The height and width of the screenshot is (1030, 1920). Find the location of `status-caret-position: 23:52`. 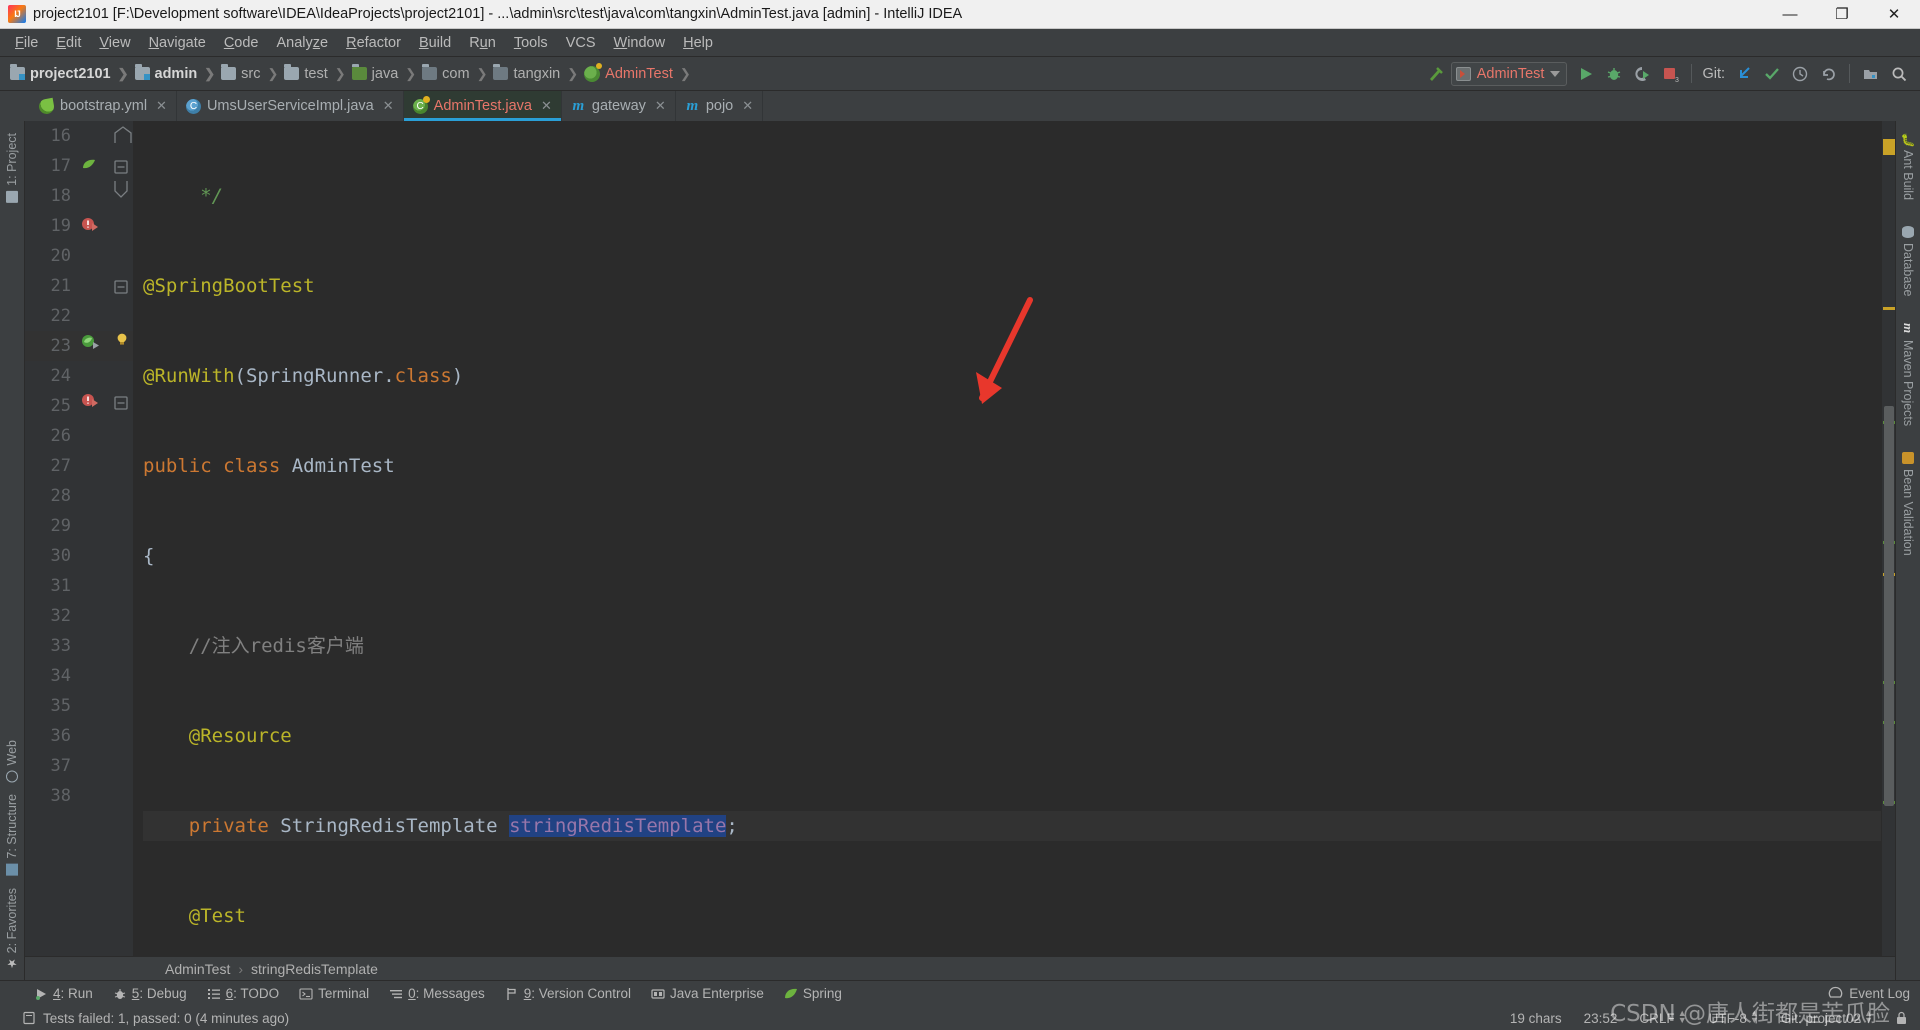

status-caret-position: 23:52 is located at coordinates (1601, 1018).